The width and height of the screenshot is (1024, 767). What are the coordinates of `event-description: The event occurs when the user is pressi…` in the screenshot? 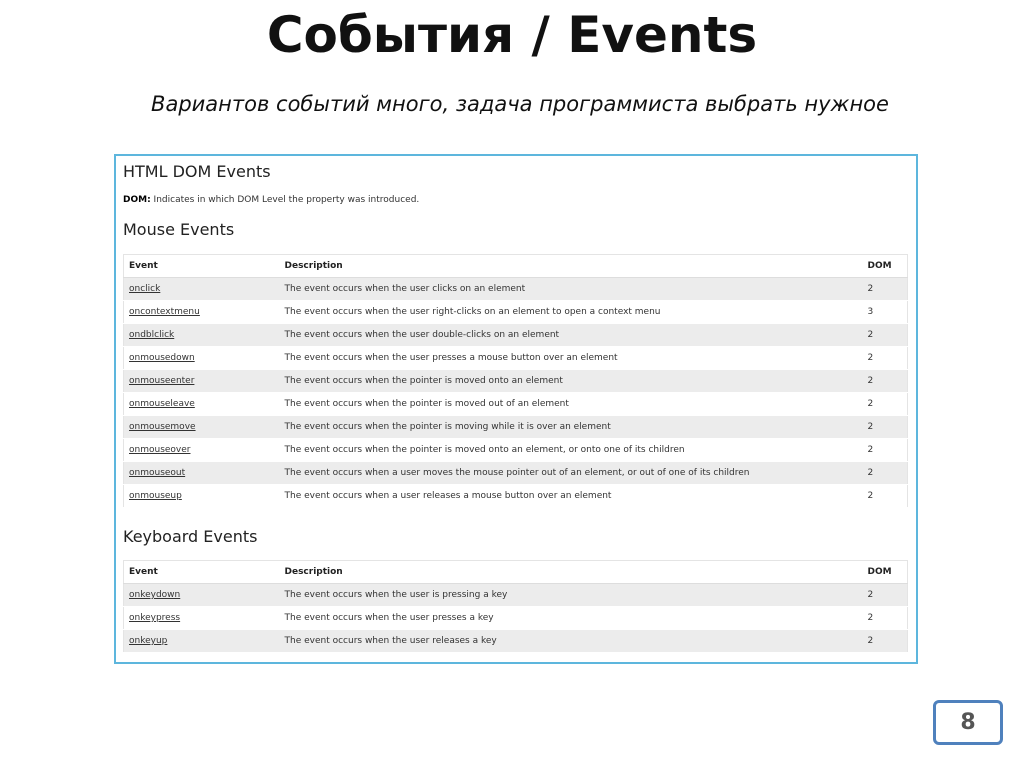 It's located at (571, 595).